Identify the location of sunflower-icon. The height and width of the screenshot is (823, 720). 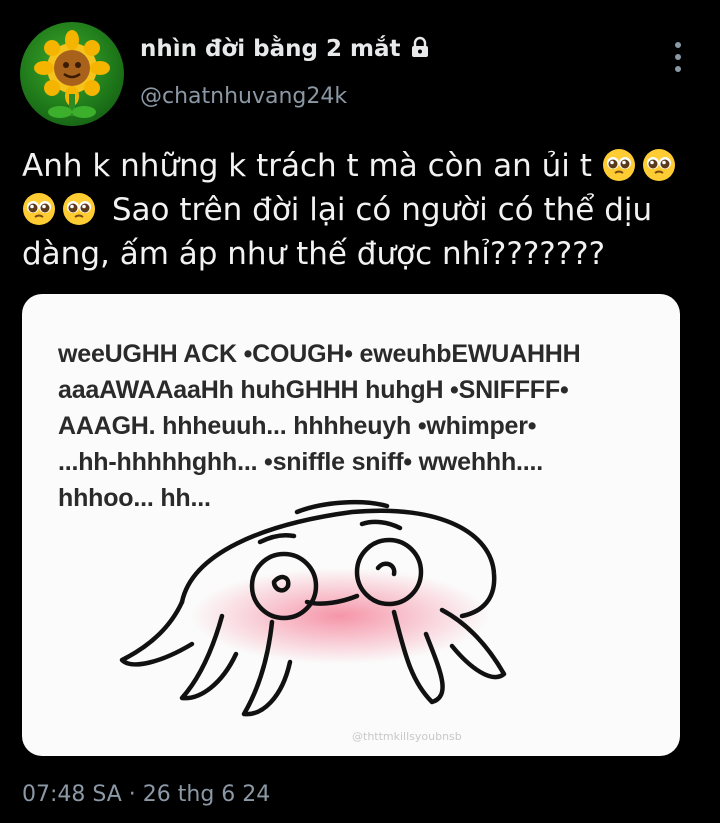
(72, 74).